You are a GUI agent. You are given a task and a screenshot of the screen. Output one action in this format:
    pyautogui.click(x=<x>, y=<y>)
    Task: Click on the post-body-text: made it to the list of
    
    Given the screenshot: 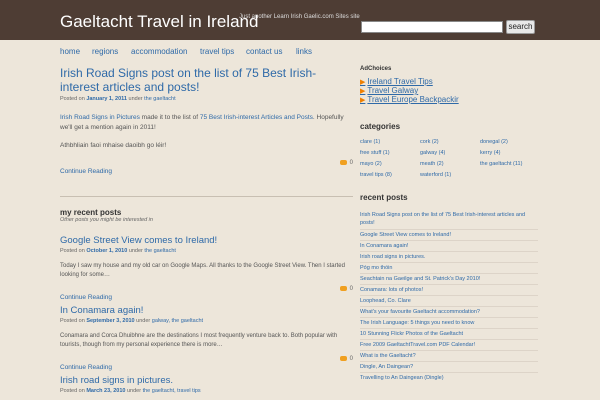 What is the action you would take?
    pyautogui.click(x=169, y=117)
    